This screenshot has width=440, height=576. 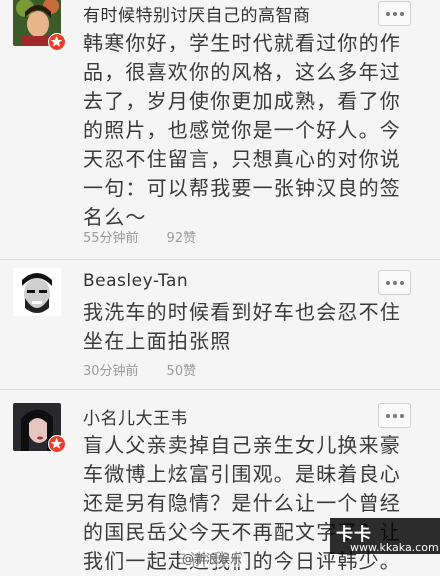 What do you see at coordinates (182, 238) in the screenshot?
I see `like-count: 92赞` at bounding box center [182, 238].